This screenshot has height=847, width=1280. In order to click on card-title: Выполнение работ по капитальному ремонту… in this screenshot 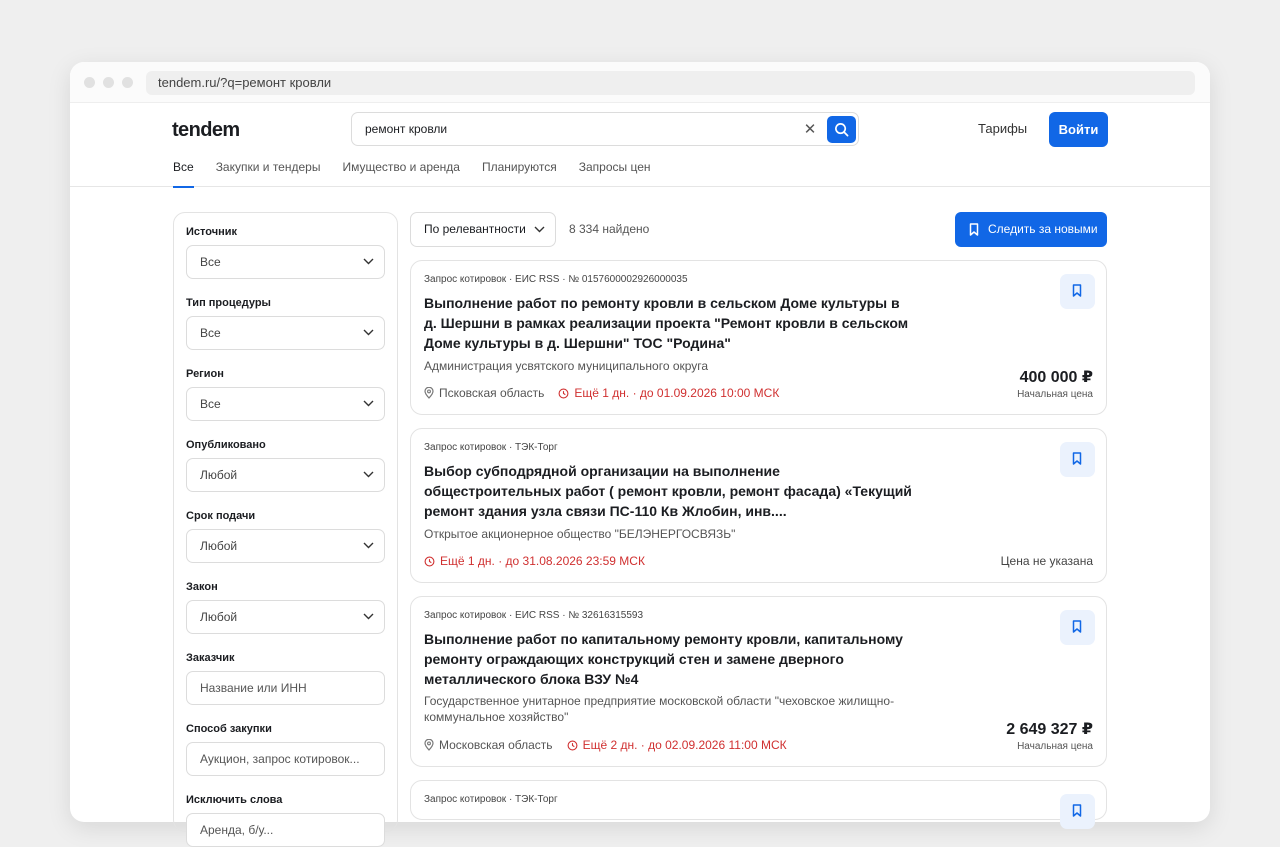, I will do `click(669, 659)`.